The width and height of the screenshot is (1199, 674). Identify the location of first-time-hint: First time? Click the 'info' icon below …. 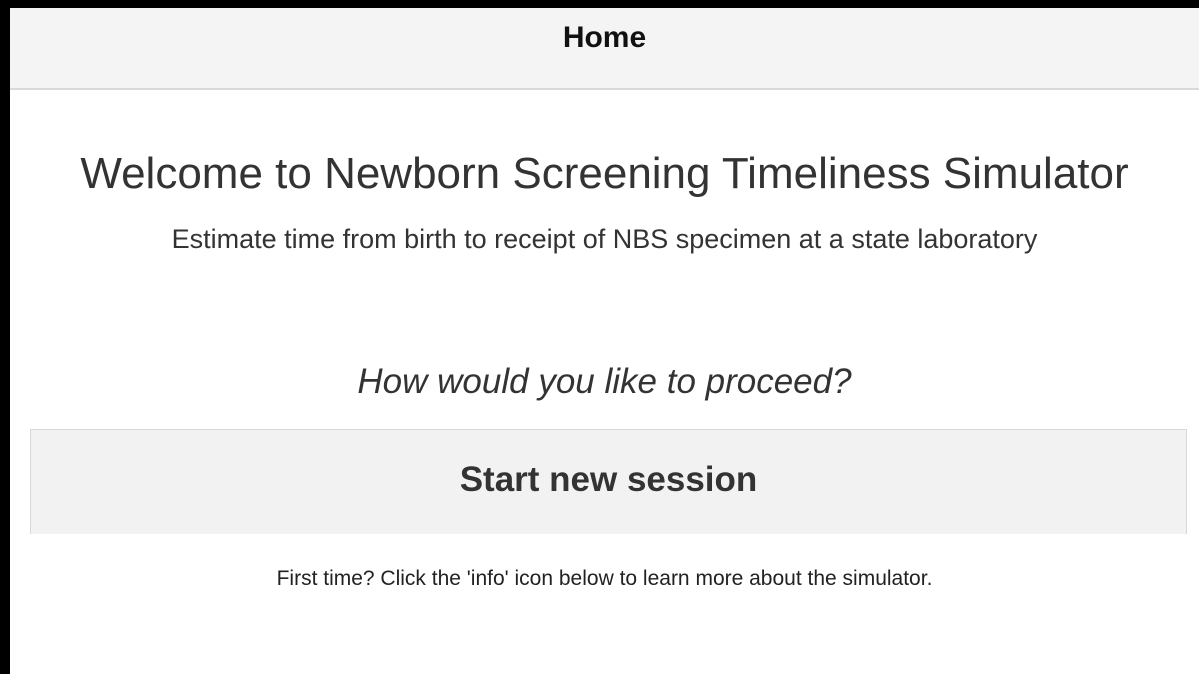
(604, 578).